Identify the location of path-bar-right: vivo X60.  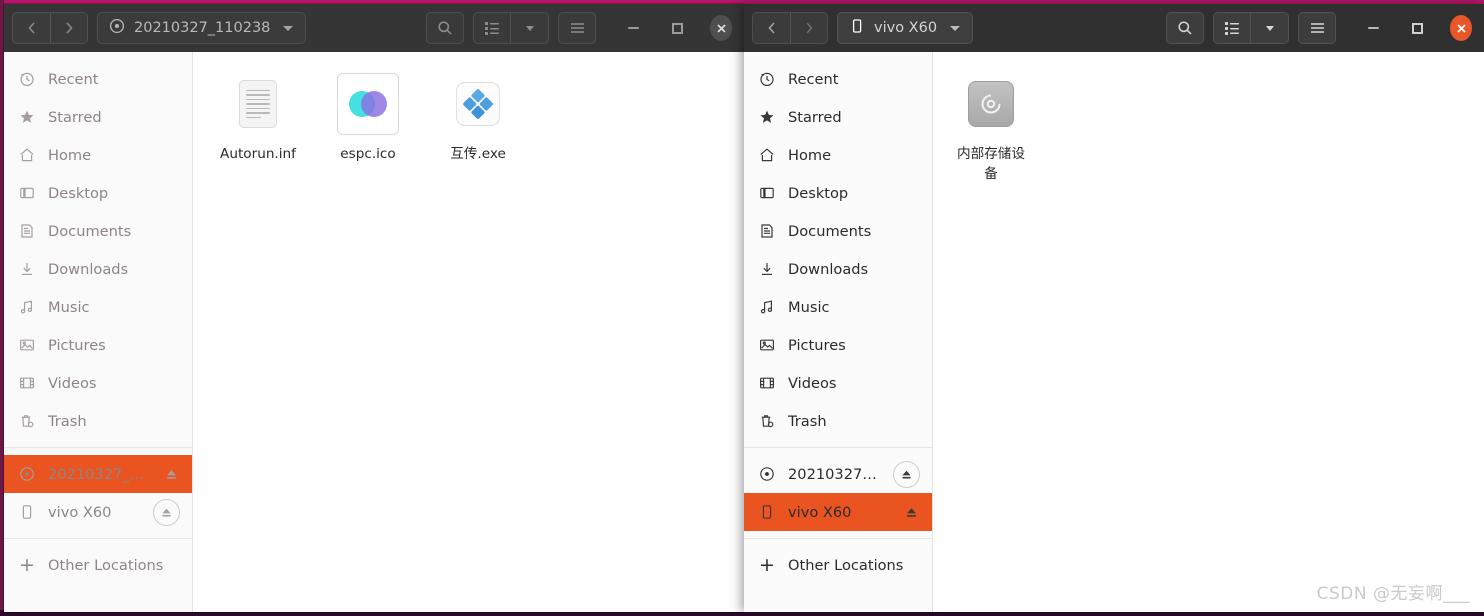
(905, 28).